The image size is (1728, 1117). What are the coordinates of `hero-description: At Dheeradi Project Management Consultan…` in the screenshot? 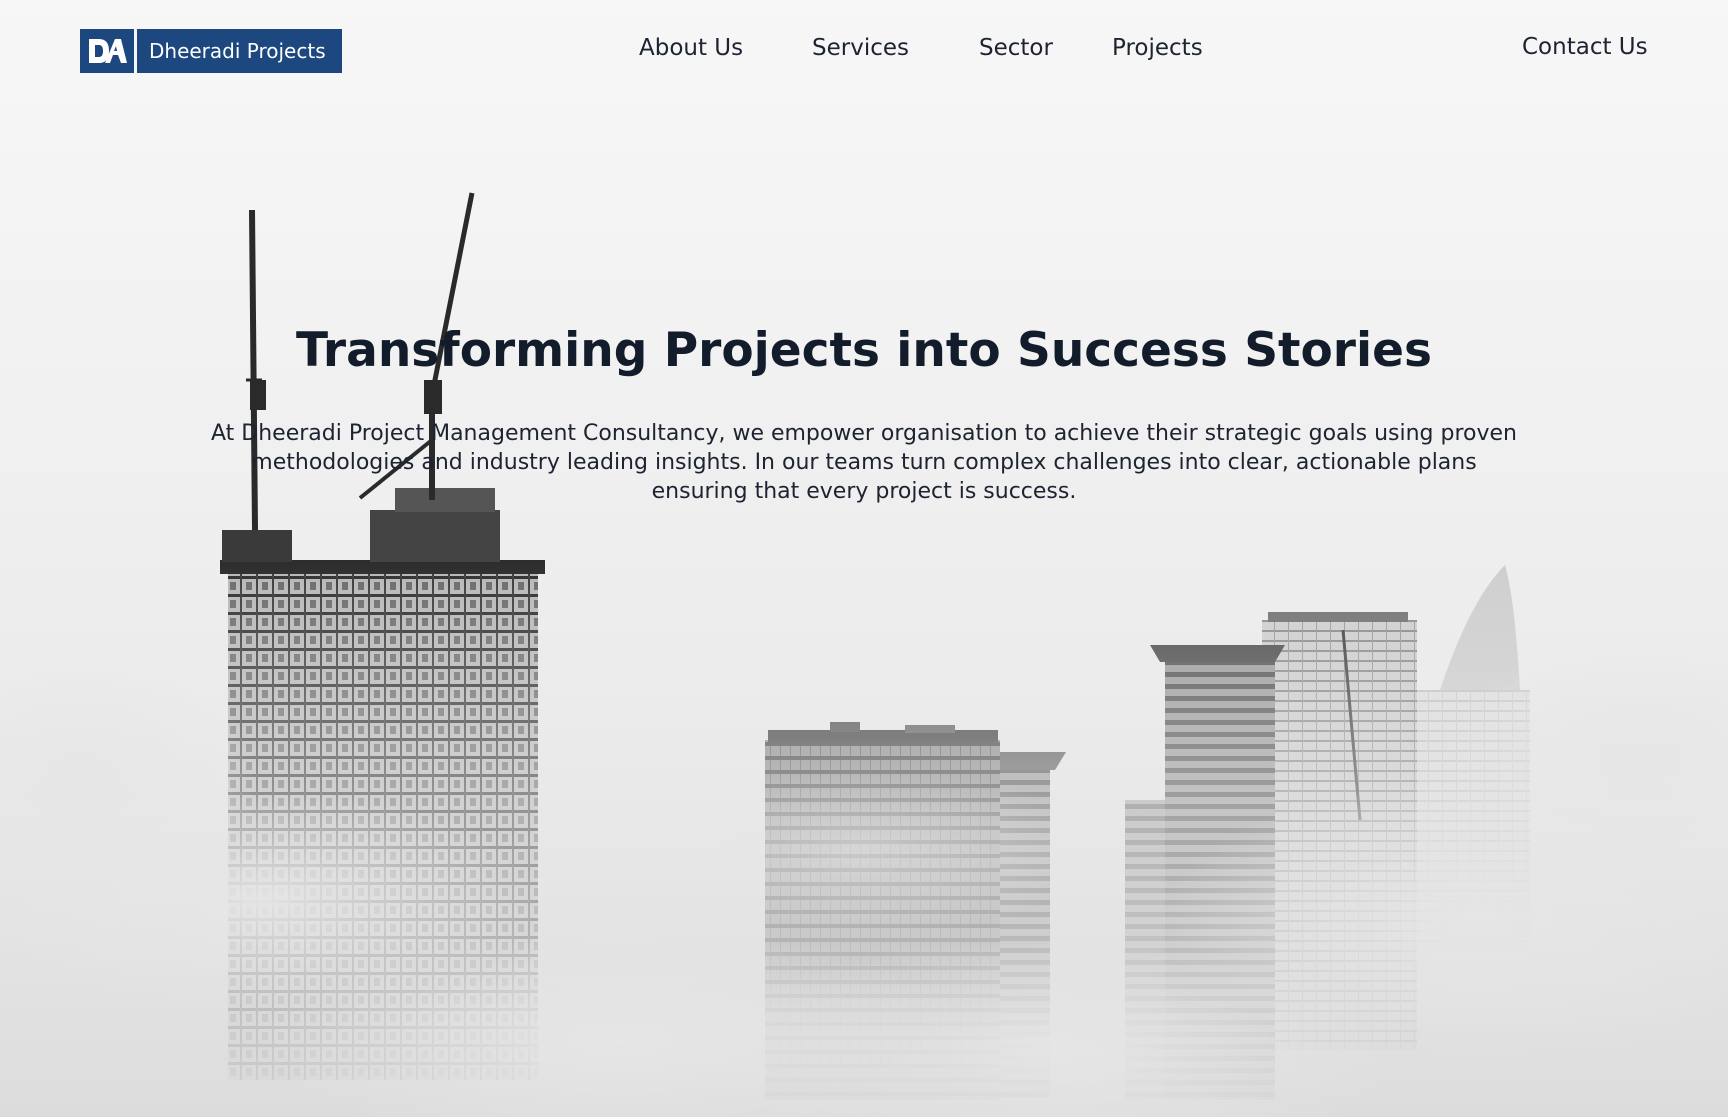 It's located at (864, 462).